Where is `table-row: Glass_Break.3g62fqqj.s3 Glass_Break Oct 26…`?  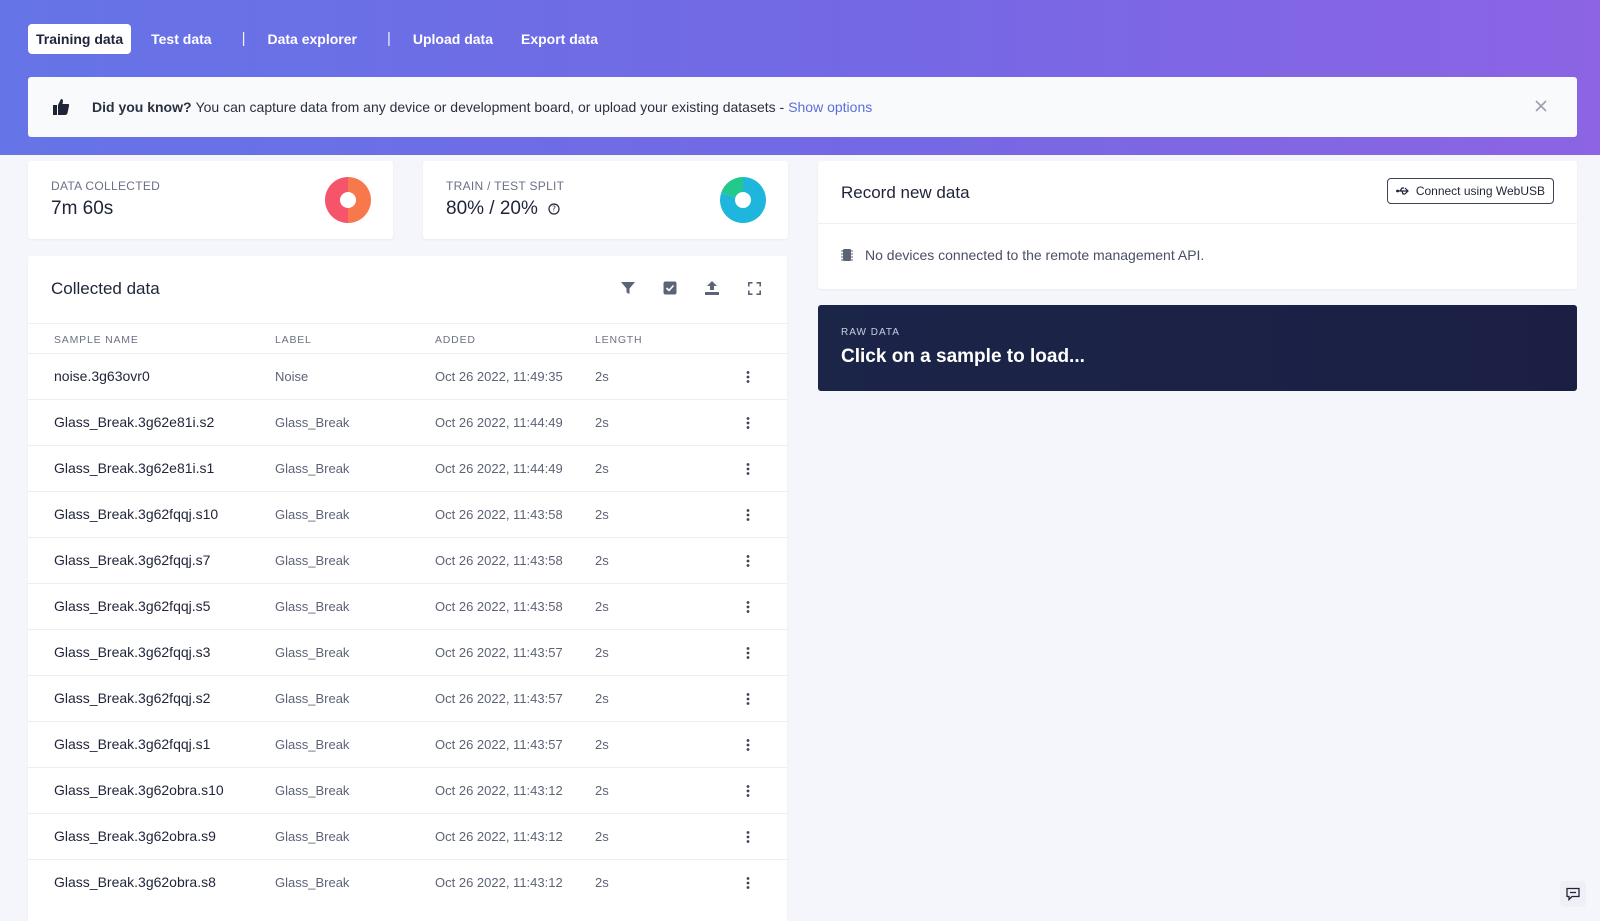
table-row: Glass_Break.3g62fqqj.s3 Glass_Break Oct 26… is located at coordinates (407, 652).